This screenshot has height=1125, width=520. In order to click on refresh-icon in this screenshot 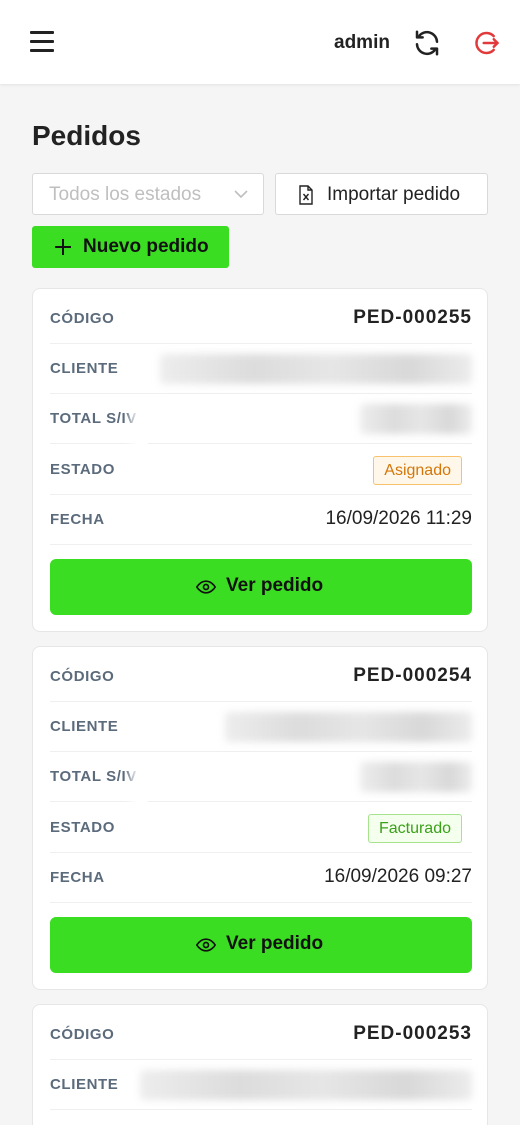, I will do `click(427, 43)`.